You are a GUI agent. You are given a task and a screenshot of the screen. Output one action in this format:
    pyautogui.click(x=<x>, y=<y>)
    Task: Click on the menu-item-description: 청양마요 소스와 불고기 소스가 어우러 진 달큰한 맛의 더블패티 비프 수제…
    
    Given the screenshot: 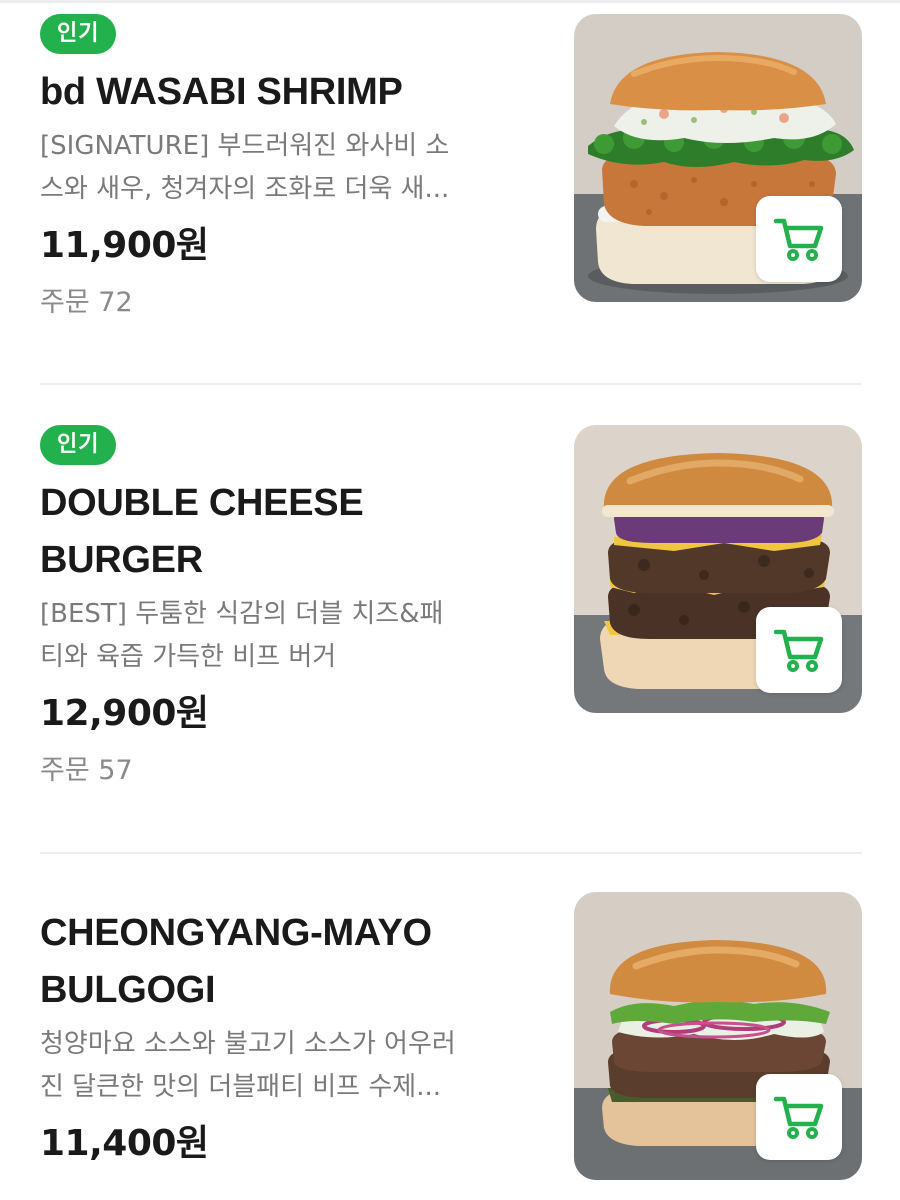 What is the action you would take?
    pyautogui.click(x=282, y=1066)
    